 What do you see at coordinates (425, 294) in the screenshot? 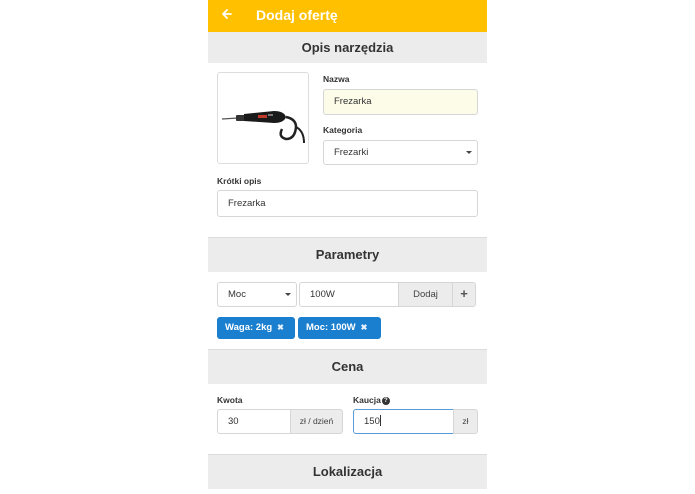
I see `add-parameter-button: Dodaj` at bounding box center [425, 294].